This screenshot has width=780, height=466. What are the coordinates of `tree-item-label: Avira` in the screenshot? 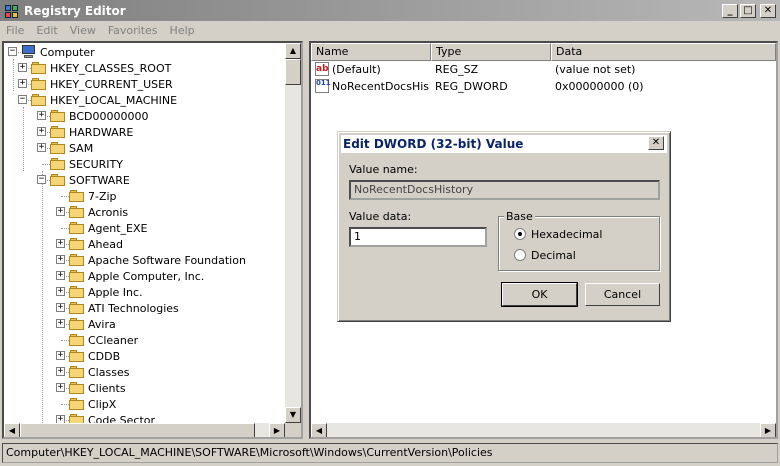 It's located at (102, 324).